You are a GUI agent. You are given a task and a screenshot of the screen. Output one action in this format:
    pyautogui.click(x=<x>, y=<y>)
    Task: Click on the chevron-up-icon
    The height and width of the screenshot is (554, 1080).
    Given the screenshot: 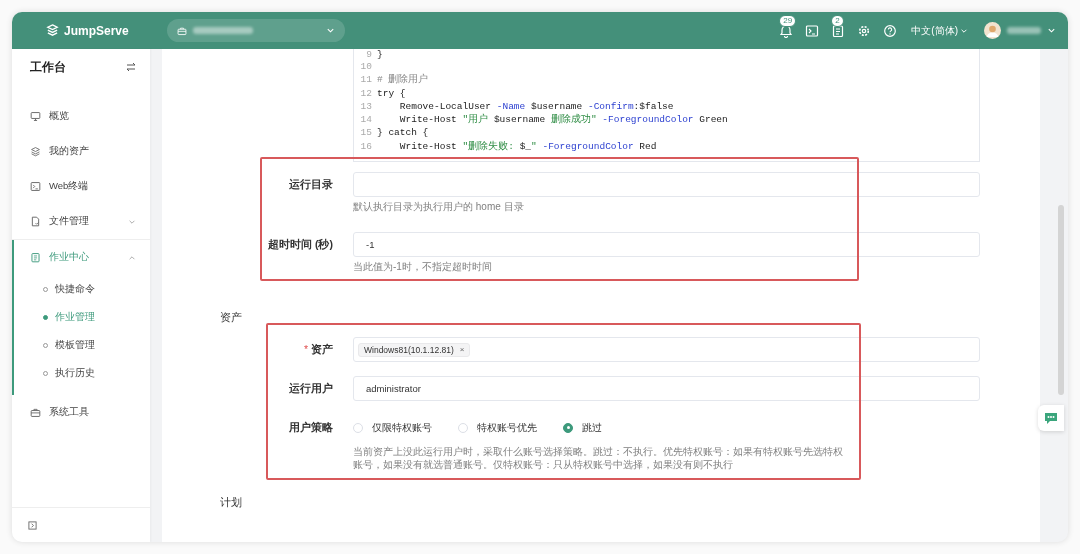 What is the action you would take?
    pyautogui.click(x=132, y=257)
    